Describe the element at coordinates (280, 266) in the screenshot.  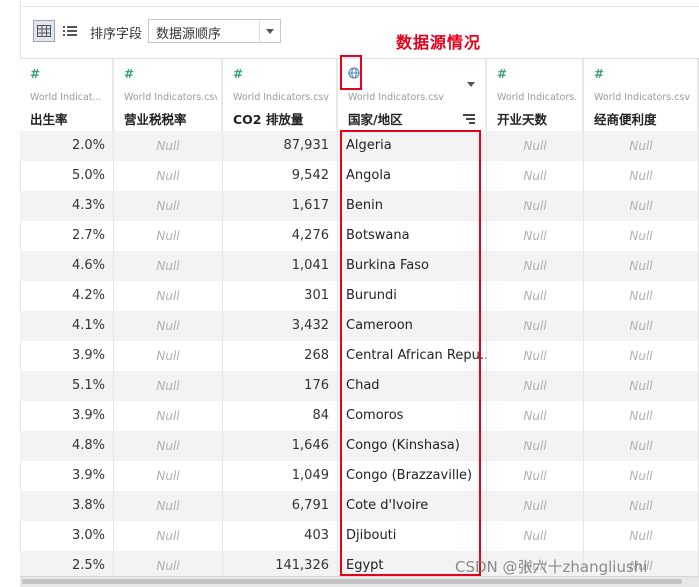
I see `cell-co2: 1,041` at that location.